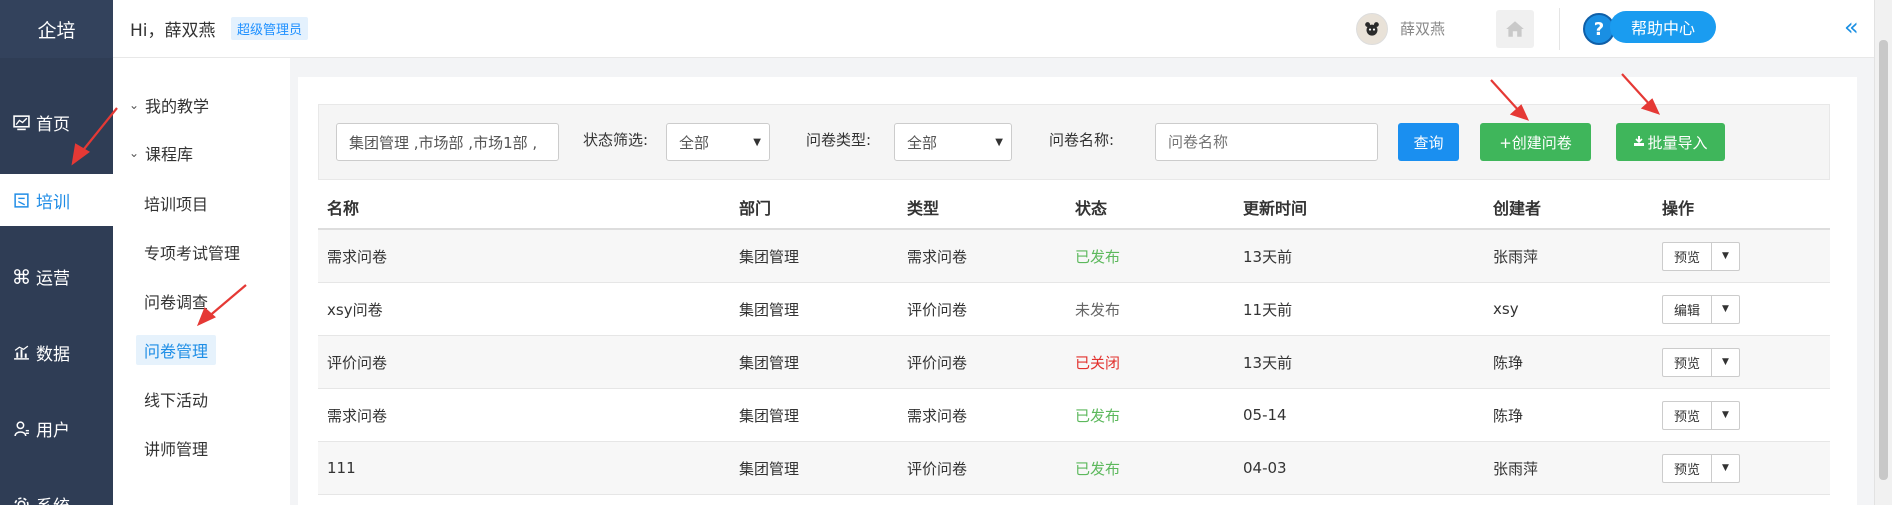 The image size is (1892, 505). I want to click on subnav-item-survey: 问卷调查, so click(176, 301).